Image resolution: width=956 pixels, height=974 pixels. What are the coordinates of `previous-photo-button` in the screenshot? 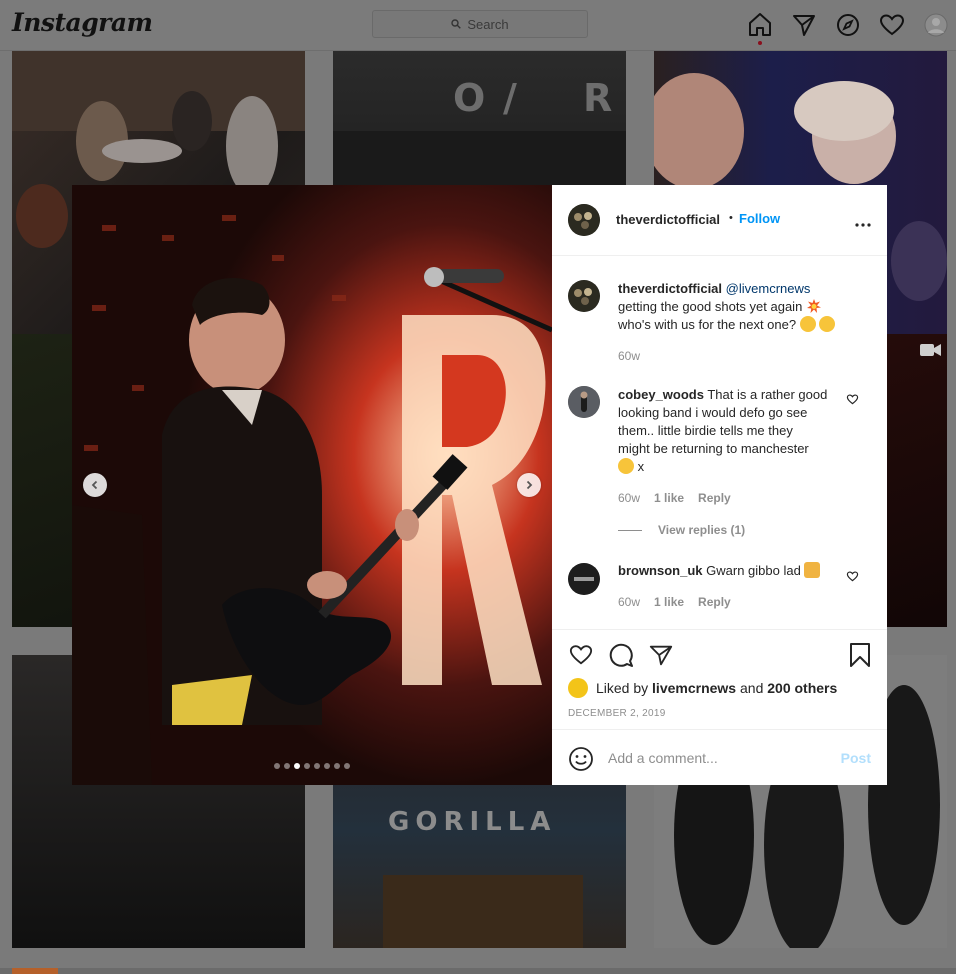 It's located at (95, 485).